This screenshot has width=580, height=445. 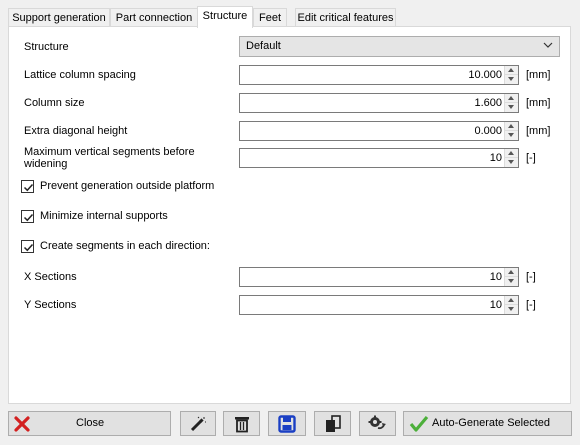 I want to click on close-button-label: Close, so click(x=90, y=423).